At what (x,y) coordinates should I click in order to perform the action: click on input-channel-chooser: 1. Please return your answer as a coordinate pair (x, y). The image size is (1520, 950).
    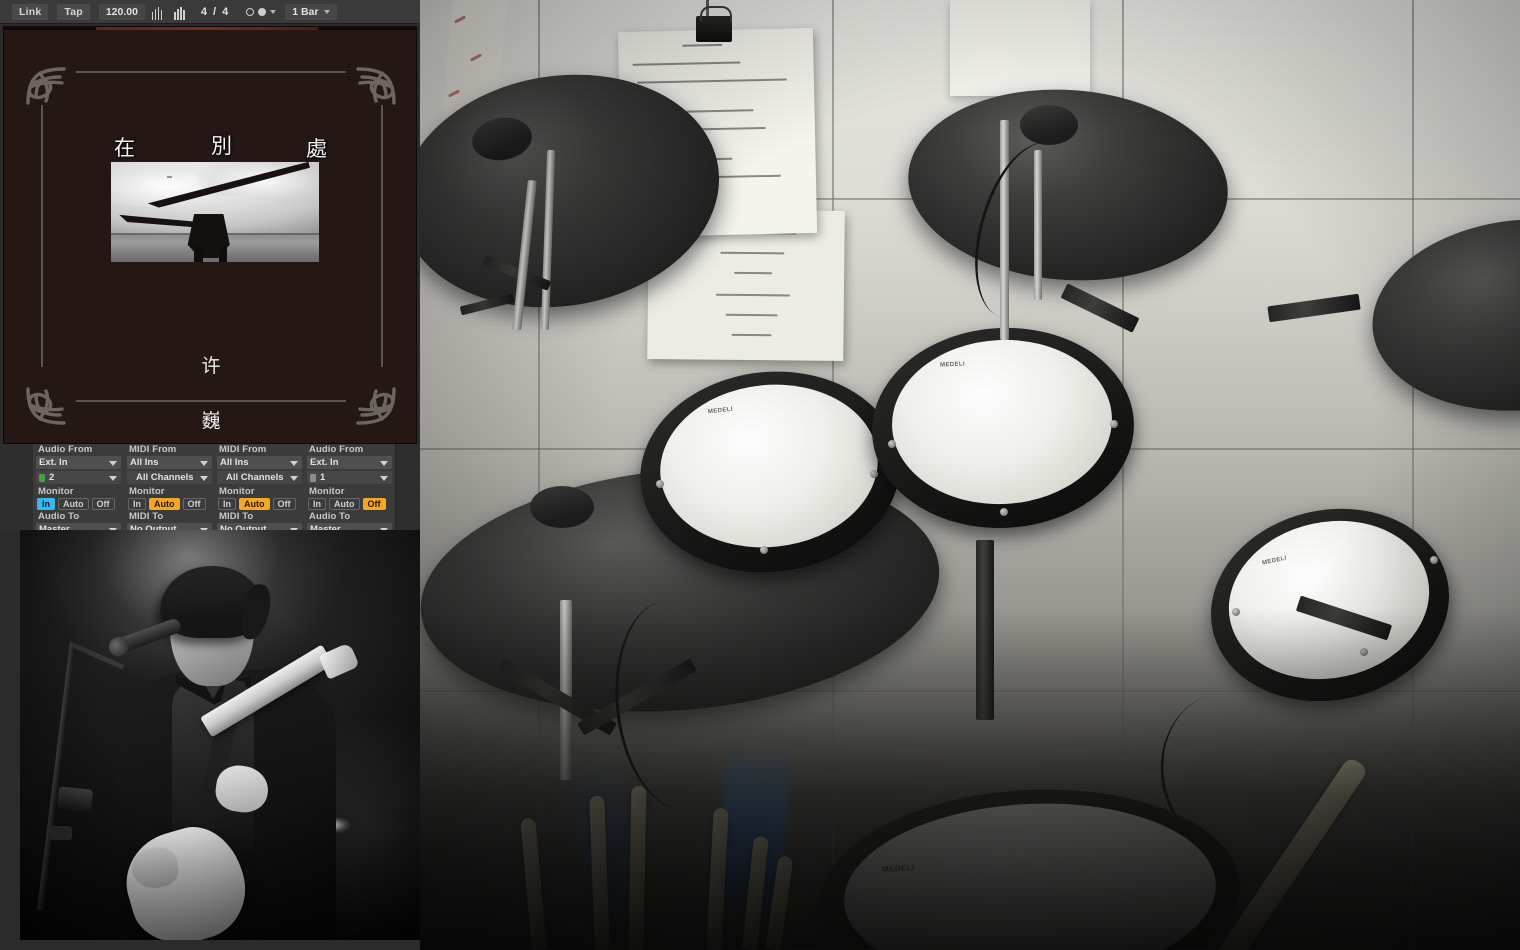
    Looking at the image, I should click on (349, 477).